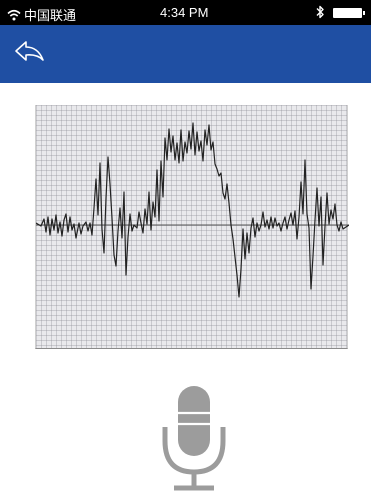 The width and height of the screenshot is (371, 492). I want to click on carrier-group: 中国联通, so click(41, 14).